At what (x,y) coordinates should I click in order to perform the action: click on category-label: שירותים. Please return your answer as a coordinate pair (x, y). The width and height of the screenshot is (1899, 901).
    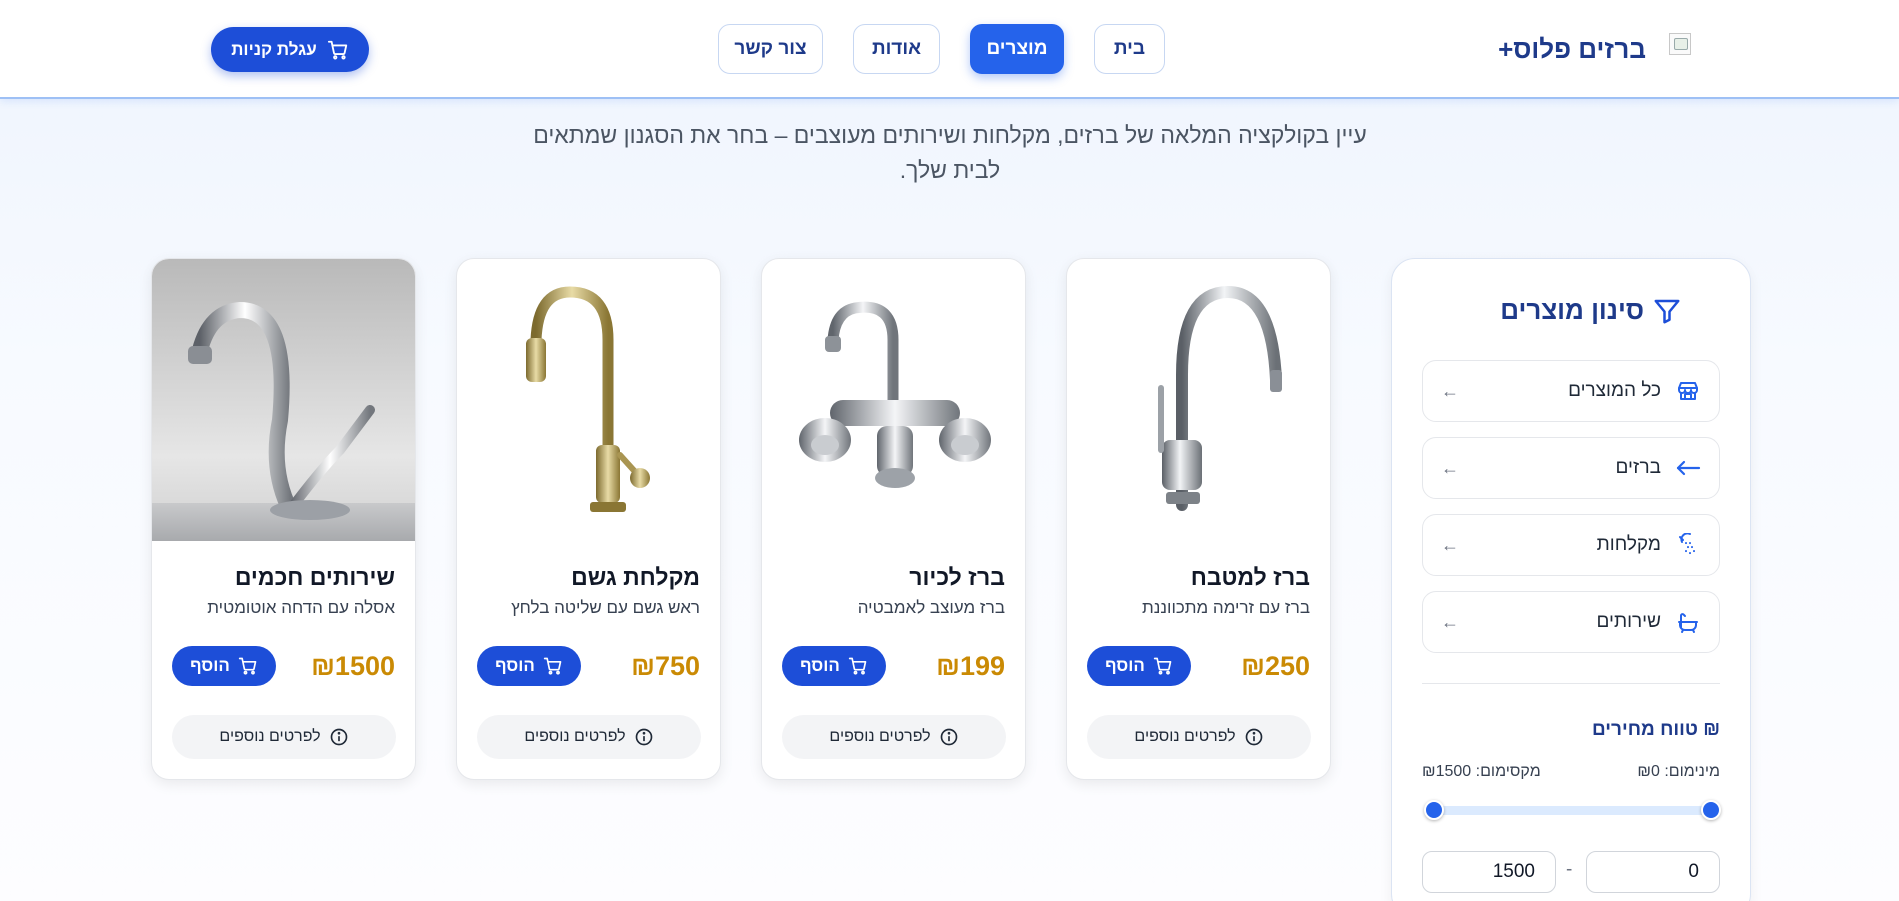
    Looking at the image, I should click on (1628, 621).